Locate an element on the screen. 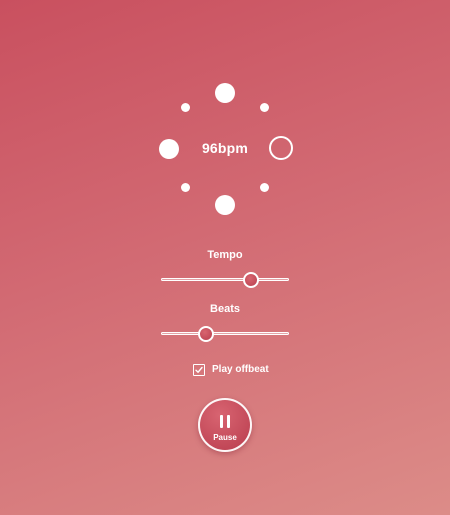 Image resolution: width=450 pixels, height=515 pixels. offbeat-checkbox is located at coordinates (199, 370).